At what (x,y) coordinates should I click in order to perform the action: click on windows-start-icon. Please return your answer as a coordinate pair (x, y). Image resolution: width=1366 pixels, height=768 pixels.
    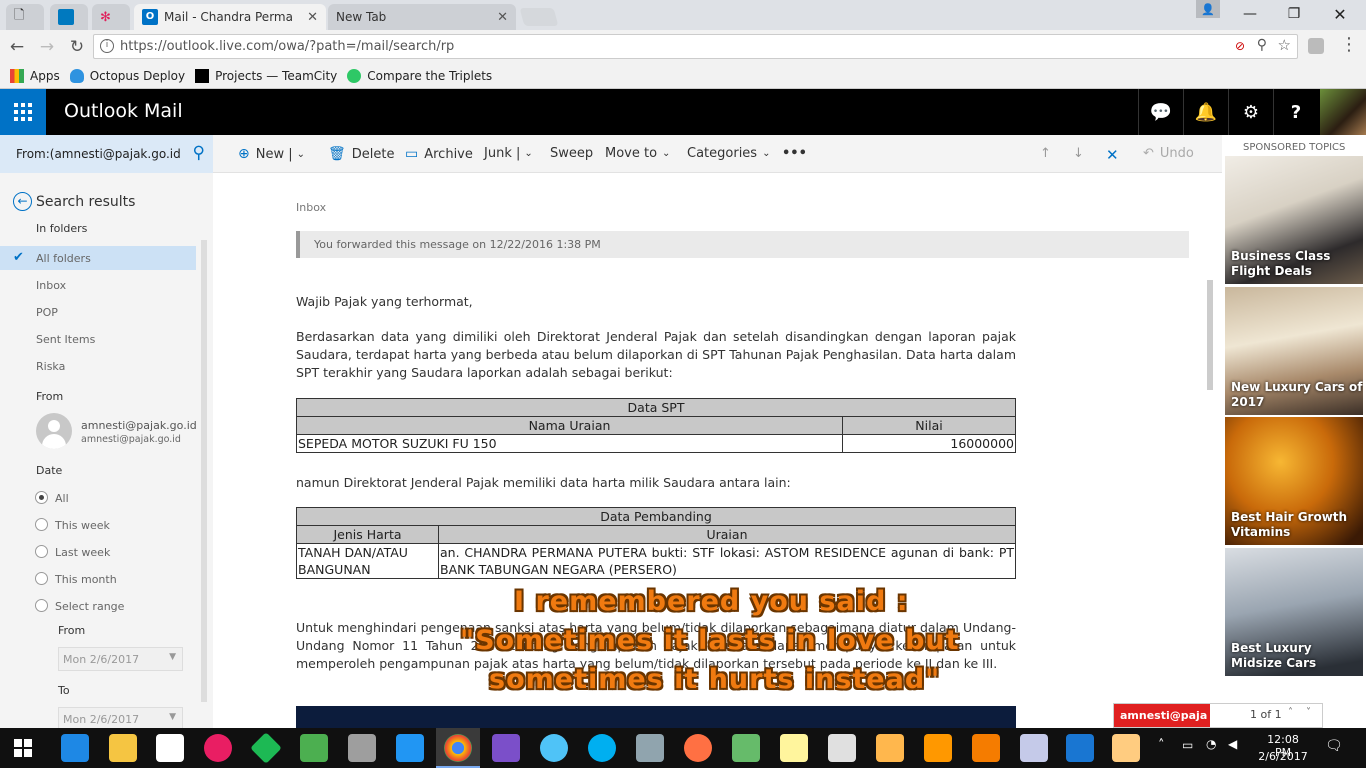
    Looking at the image, I should click on (23, 748).